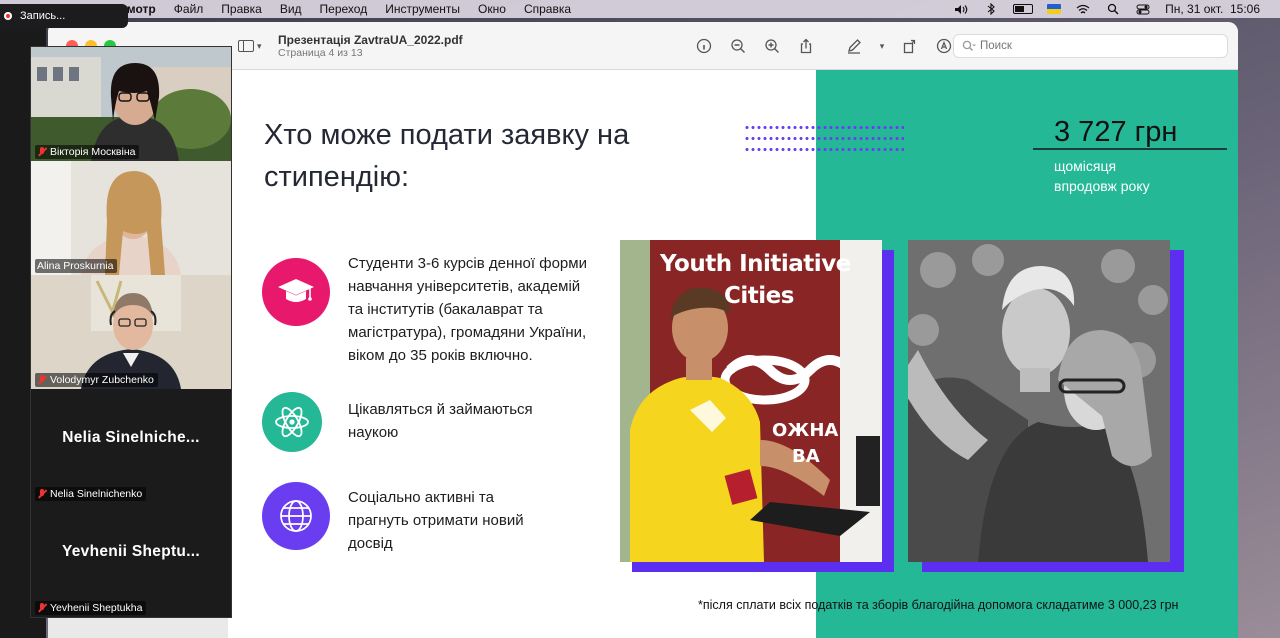 The image size is (1280, 638). What do you see at coordinates (1143, 9) in the screenshot?
I see `control-center-icon` at bounding box center [1143, 9].